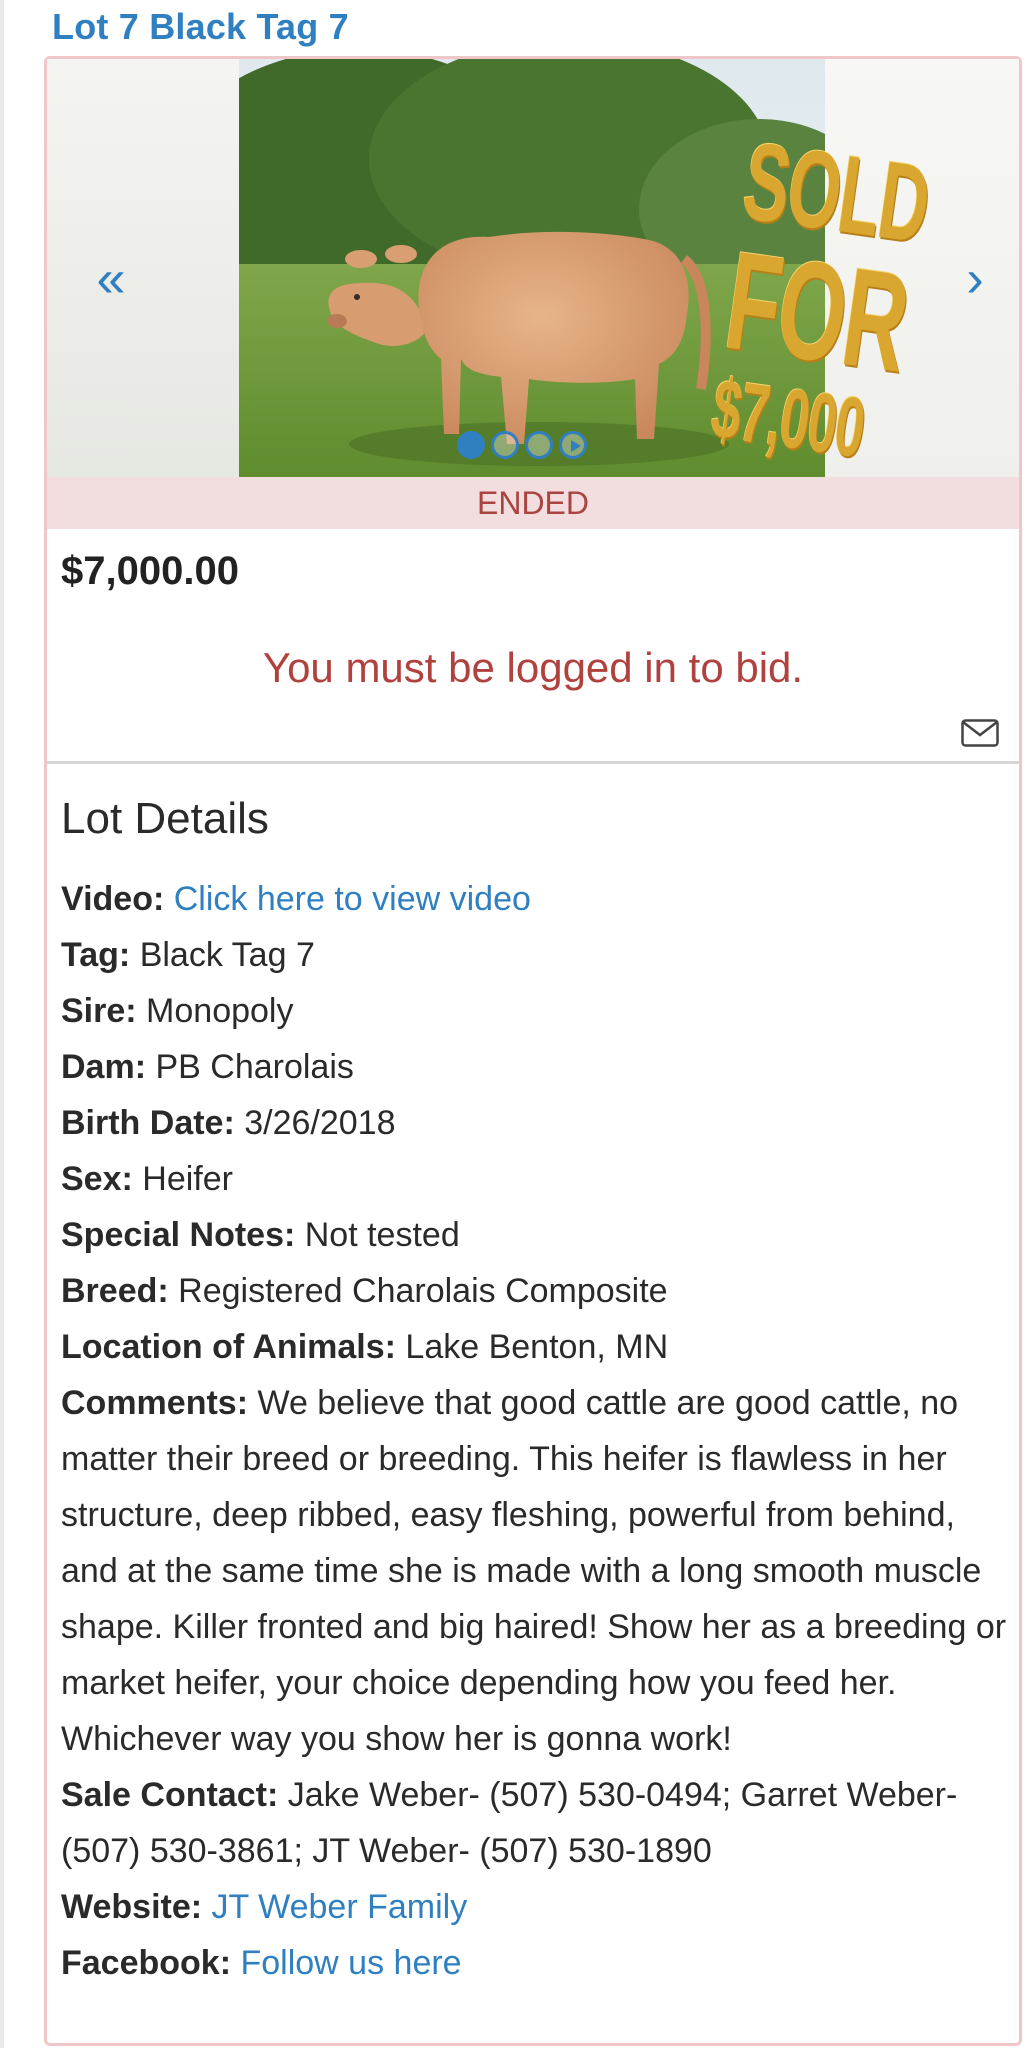 The width and height of the screenshot is (1031, 2048). I want to click on detail-row-dam: Dam: PB Charolais, so click(536, 1067).